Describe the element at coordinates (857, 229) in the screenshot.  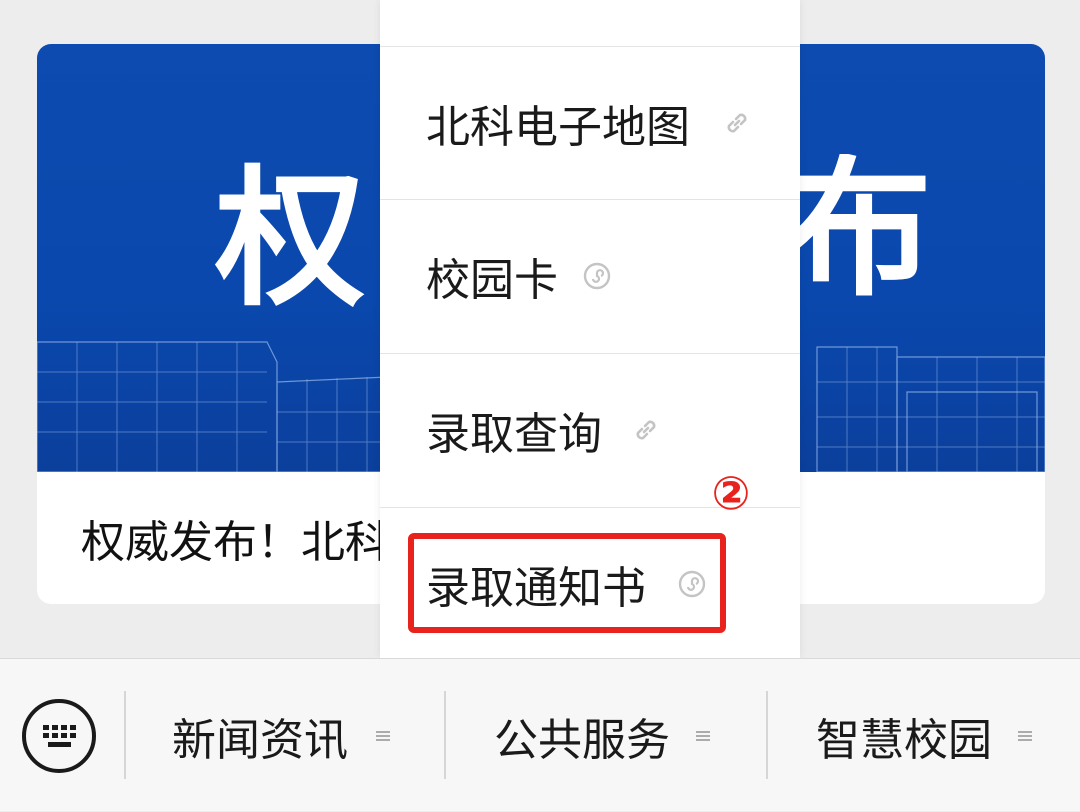
I see `banner-character: 布` at that location.